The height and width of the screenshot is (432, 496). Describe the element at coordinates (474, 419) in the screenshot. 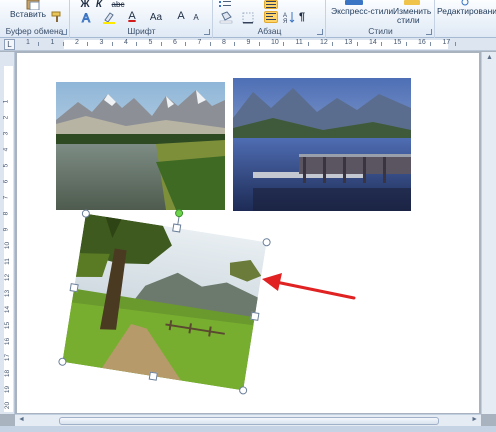

I see `scroll-right-icon: ►` at that location.